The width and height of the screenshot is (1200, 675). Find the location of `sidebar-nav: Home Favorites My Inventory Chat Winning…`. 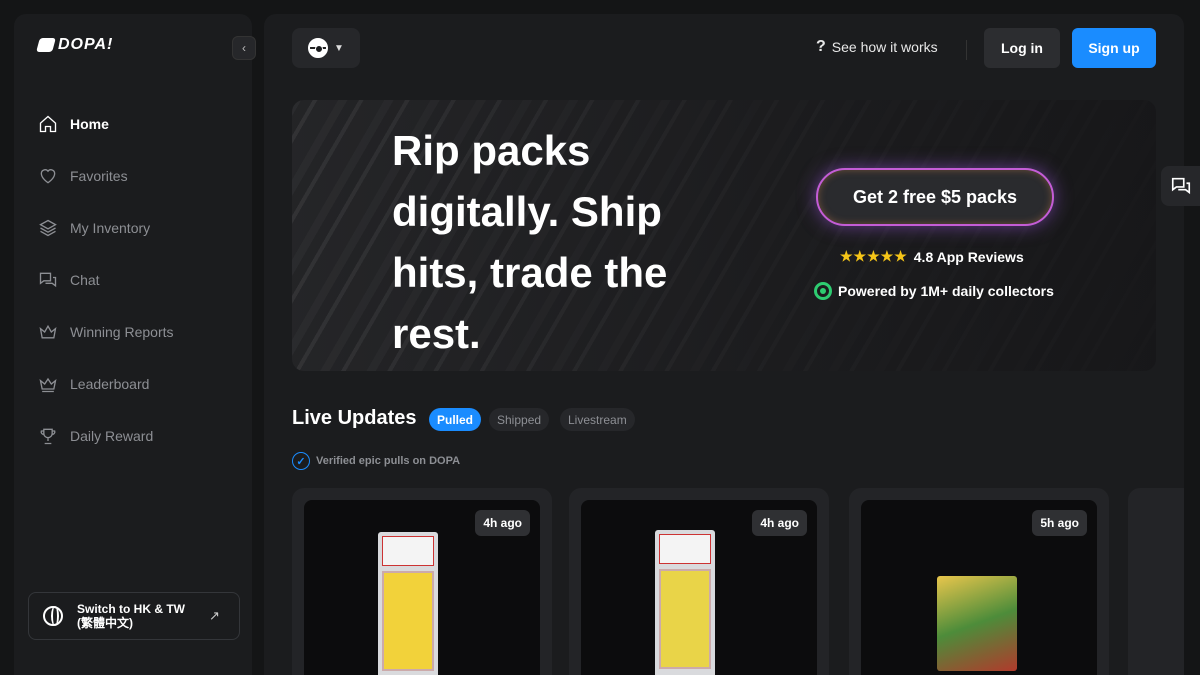

sidebar-nav: Home Favorites My Inventory Chat Winning… is located at coordinates (141, 280).